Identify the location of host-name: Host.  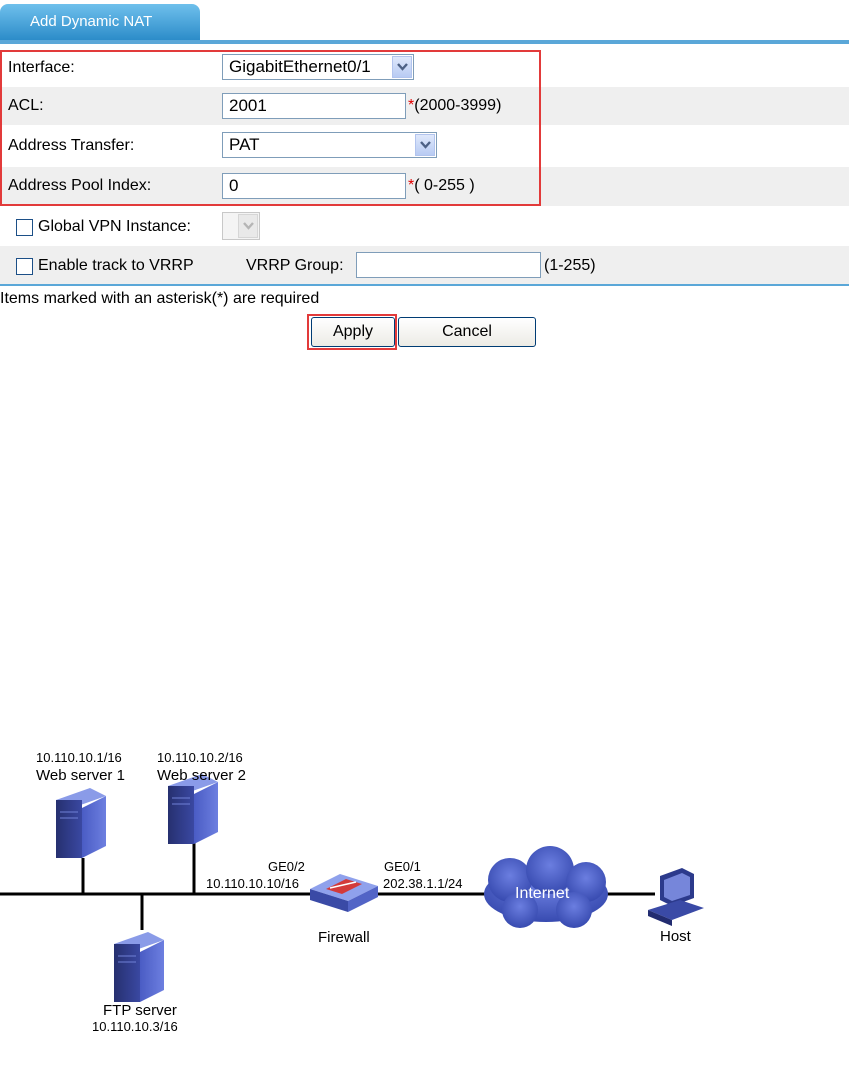
(675, 936).